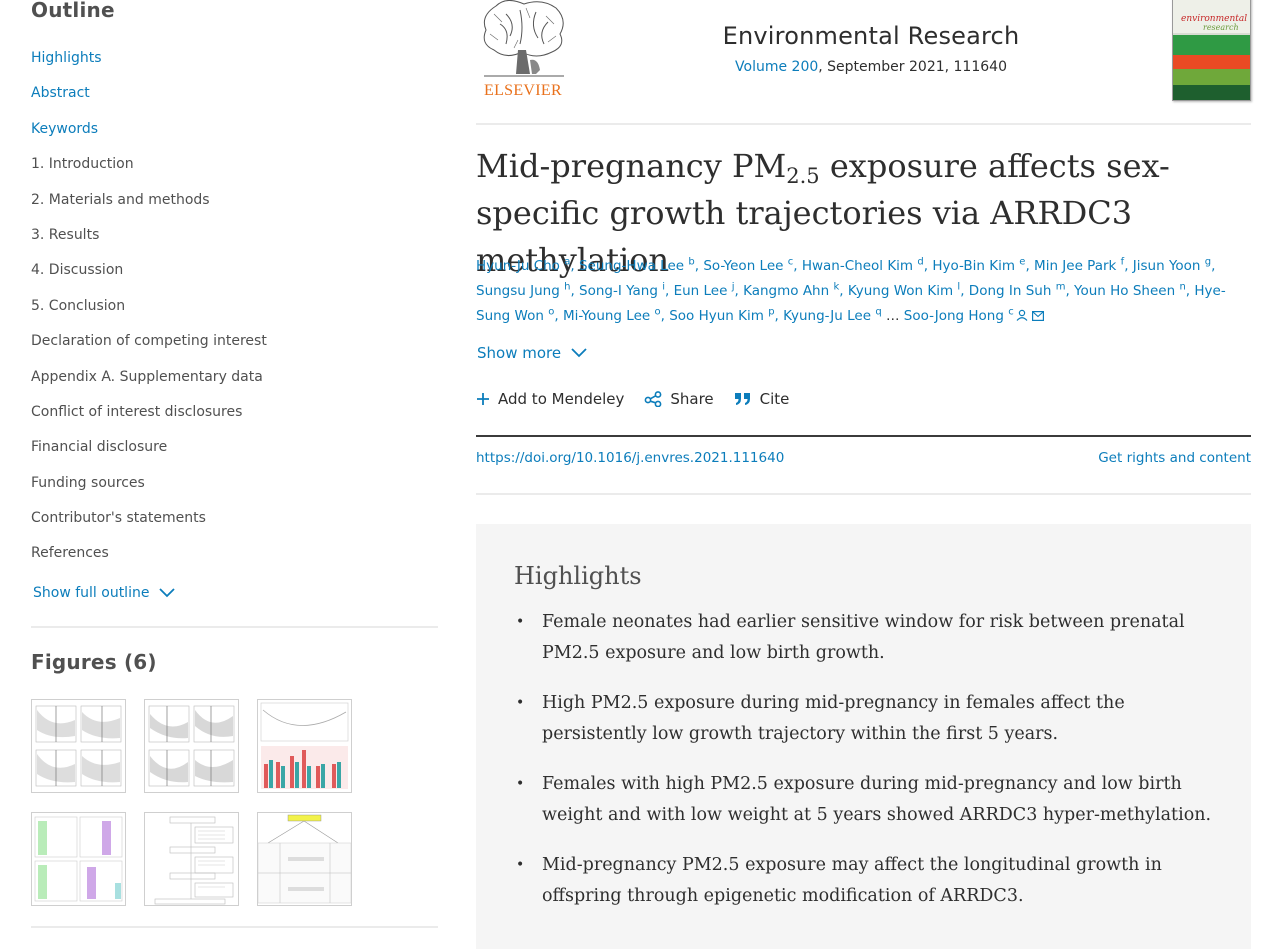 This screenshot has height=949, width=1280. I want to click on journal-cover-image: environmental research, so click(1211, 50).